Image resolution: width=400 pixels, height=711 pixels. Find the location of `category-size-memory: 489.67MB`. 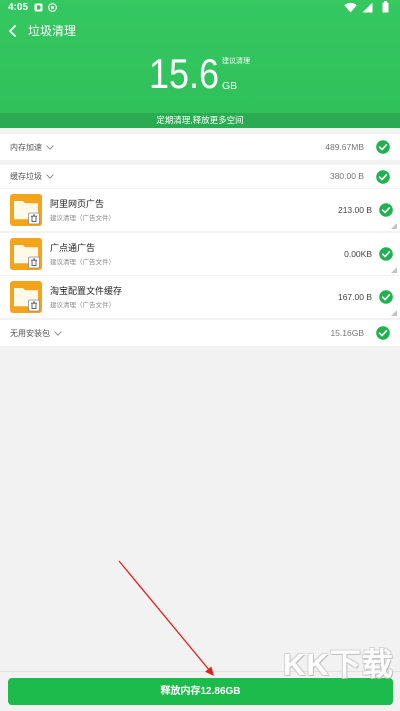

category-size-memory: 489.67MB is located at coordinates (344, 147).